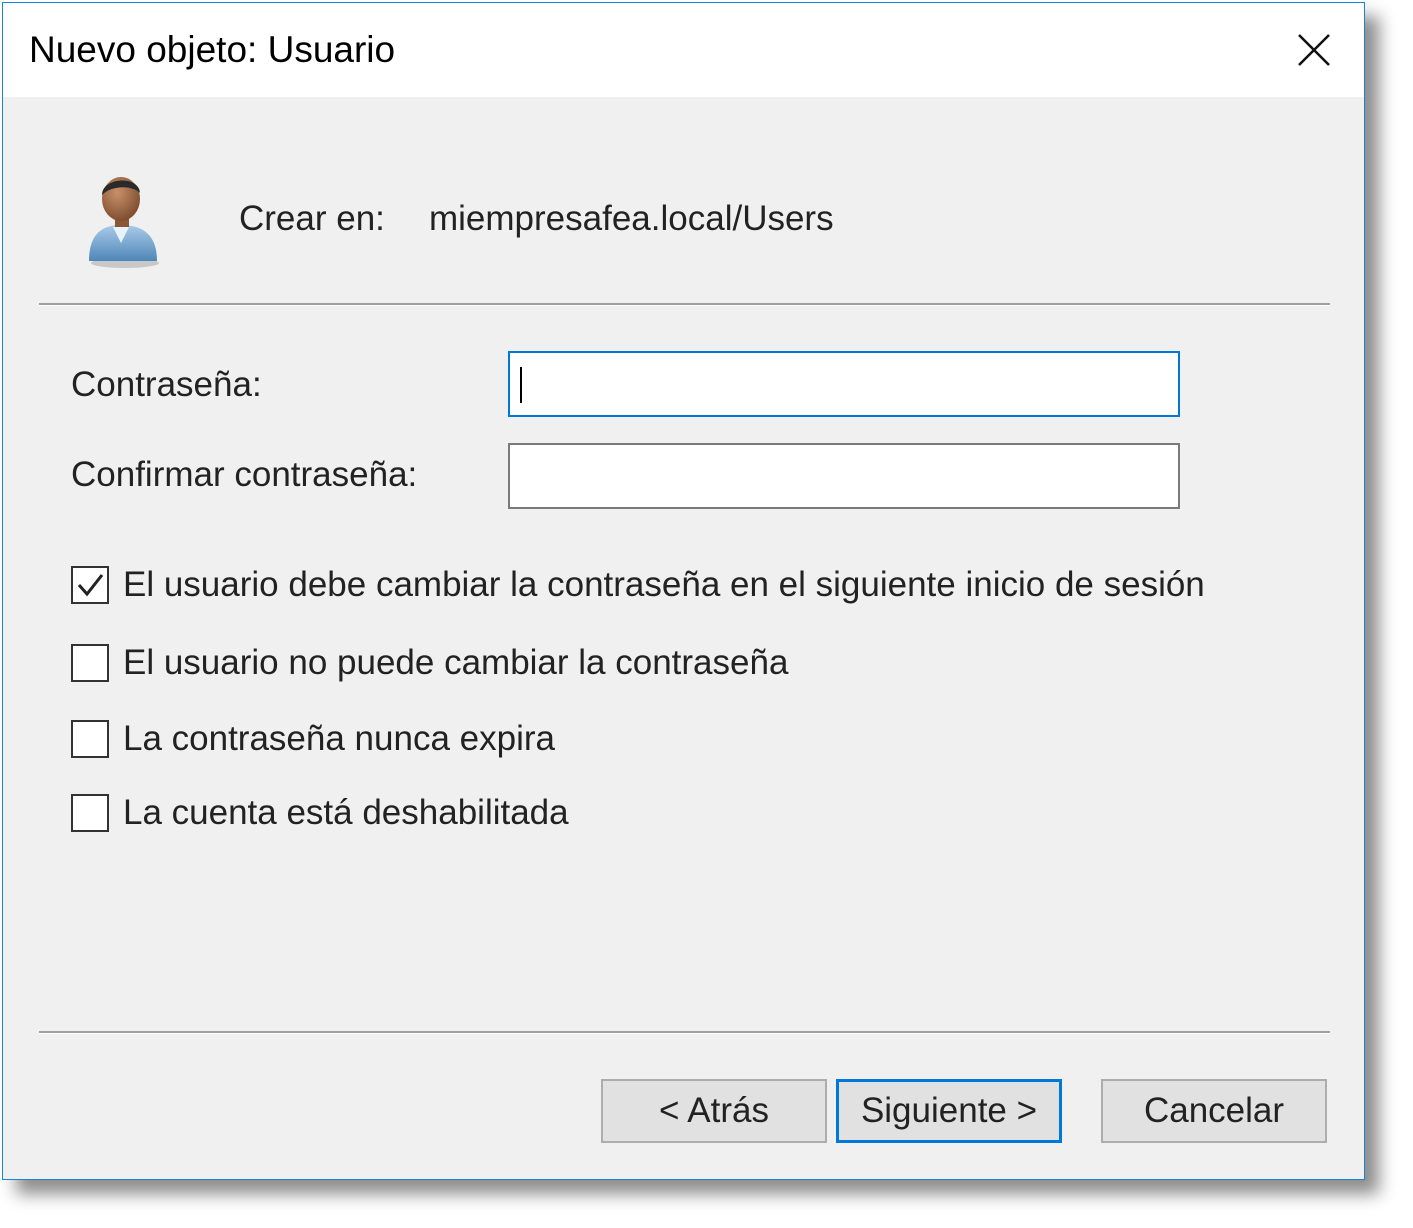  I want to click on password-label: Contraseña:, so click(166, 384).